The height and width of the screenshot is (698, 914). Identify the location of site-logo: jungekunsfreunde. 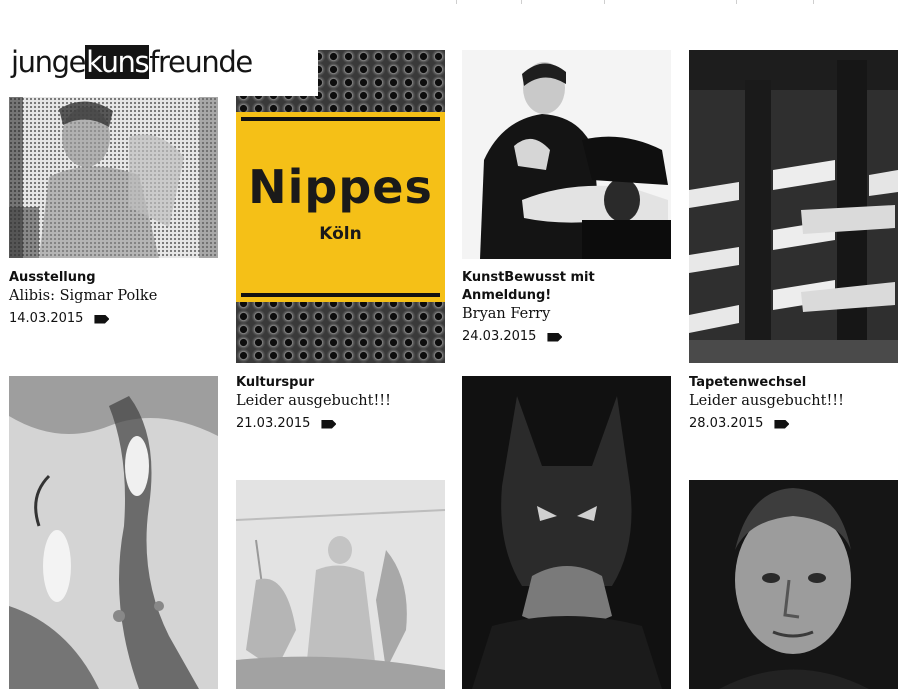
(132, 62).